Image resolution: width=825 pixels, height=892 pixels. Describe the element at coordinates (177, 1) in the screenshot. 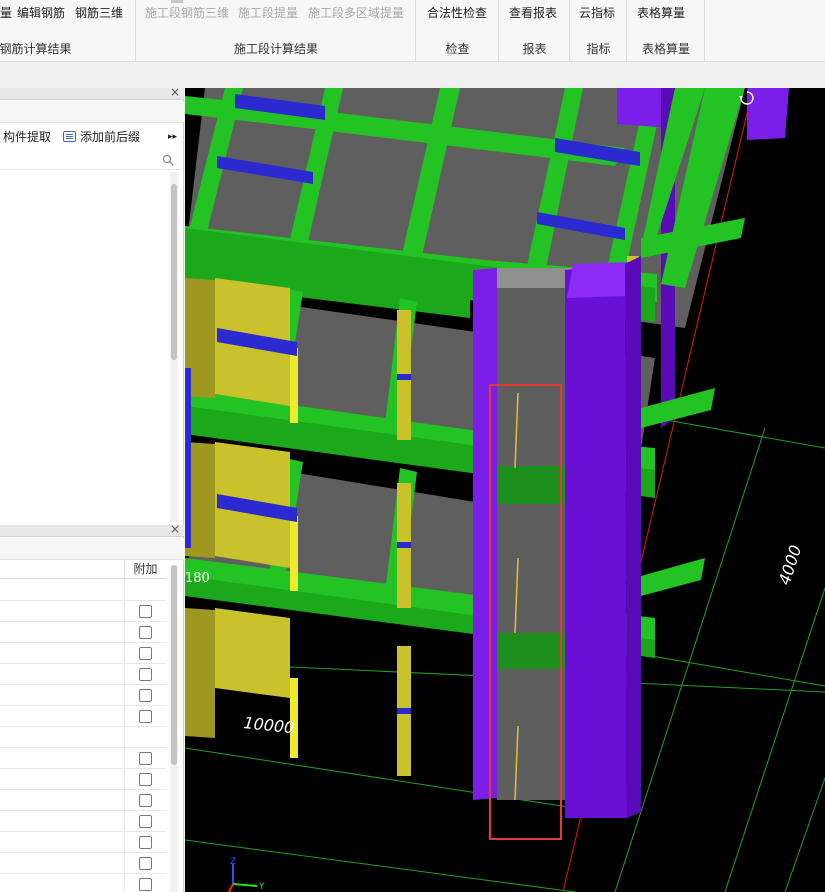

I see `ribbon-icon-stub` at that location.